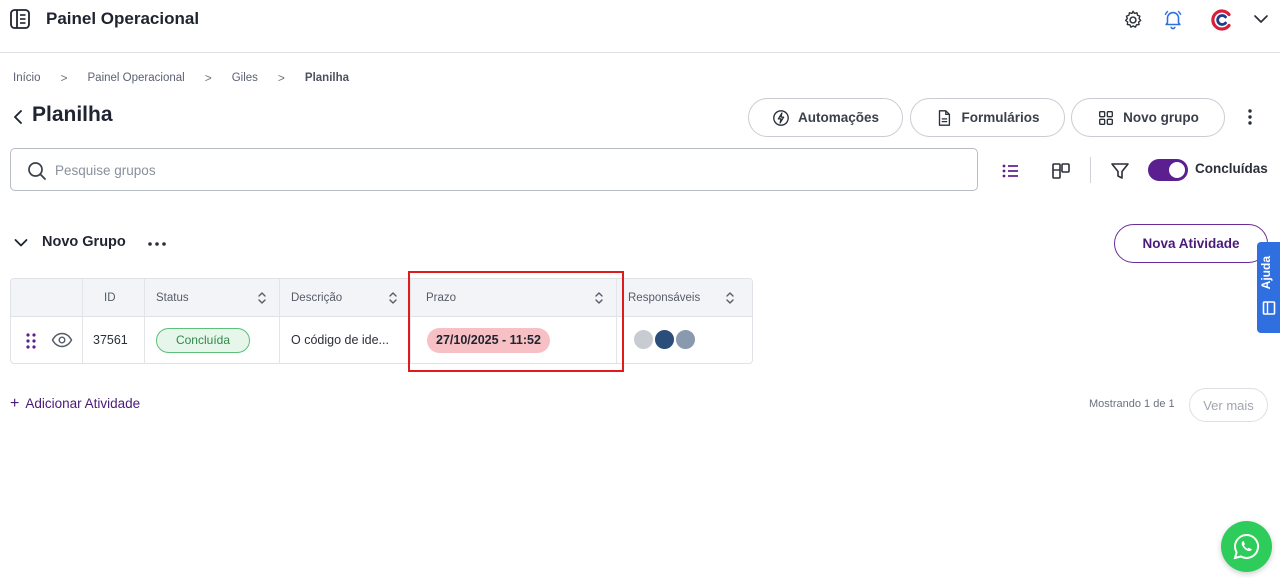  What do you see at coordinates (83, 403) in the screenshot?
I see `add-activity-label: Adicionar Atividade` at bounding box center [83, 403].